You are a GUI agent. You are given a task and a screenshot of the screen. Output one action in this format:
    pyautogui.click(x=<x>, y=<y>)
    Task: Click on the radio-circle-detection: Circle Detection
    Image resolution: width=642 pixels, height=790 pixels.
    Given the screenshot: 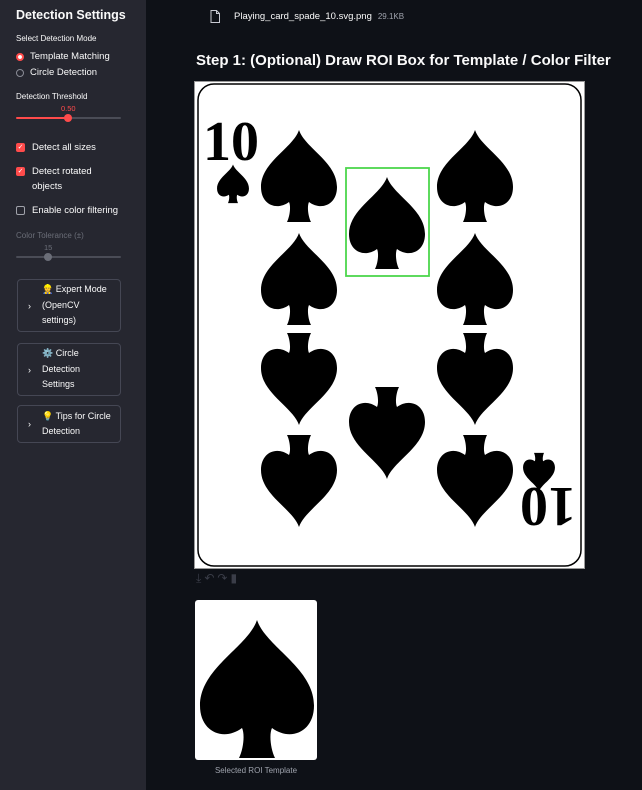 What is the action you would take?
    pyautogui.click(x=56, y=72)
    